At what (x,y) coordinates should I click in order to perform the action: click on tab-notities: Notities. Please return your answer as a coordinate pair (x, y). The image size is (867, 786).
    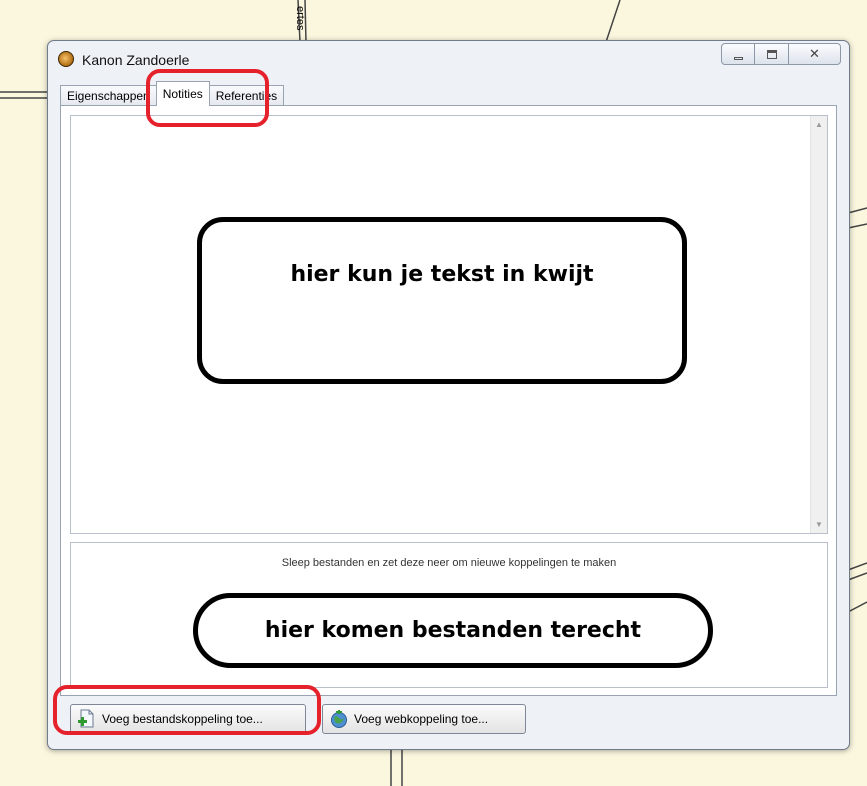
    Looking at the image, I should click on (182, 93).